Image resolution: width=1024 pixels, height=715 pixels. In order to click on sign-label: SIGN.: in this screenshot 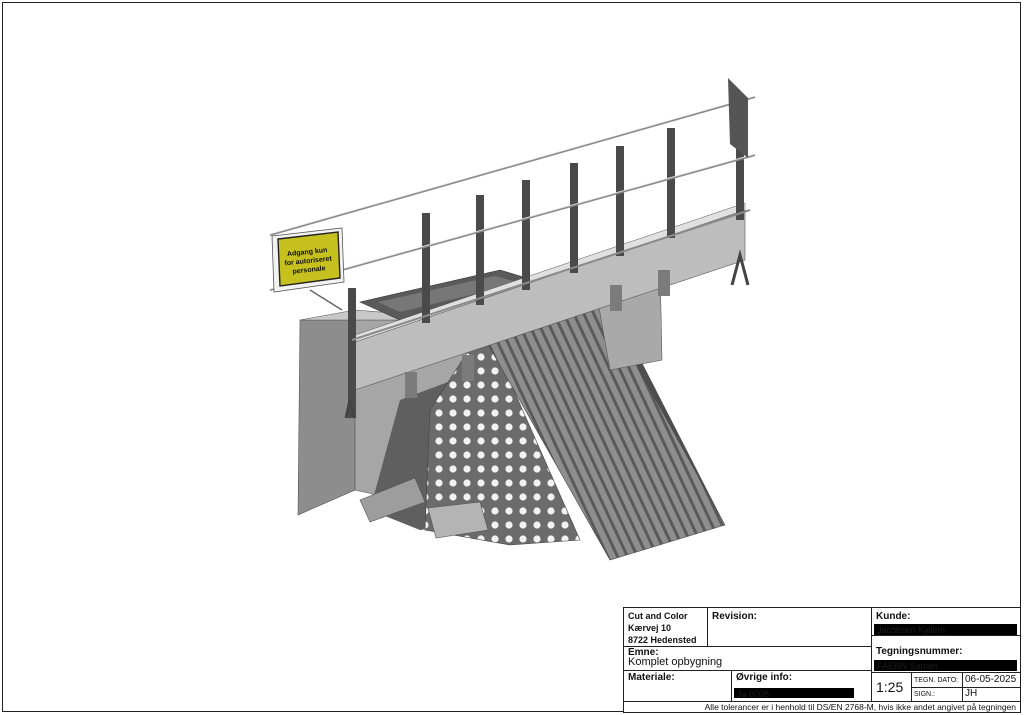, I will do `click(925, 694)`.